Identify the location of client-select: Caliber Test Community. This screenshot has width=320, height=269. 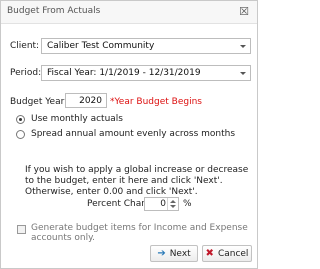
(146, 46).